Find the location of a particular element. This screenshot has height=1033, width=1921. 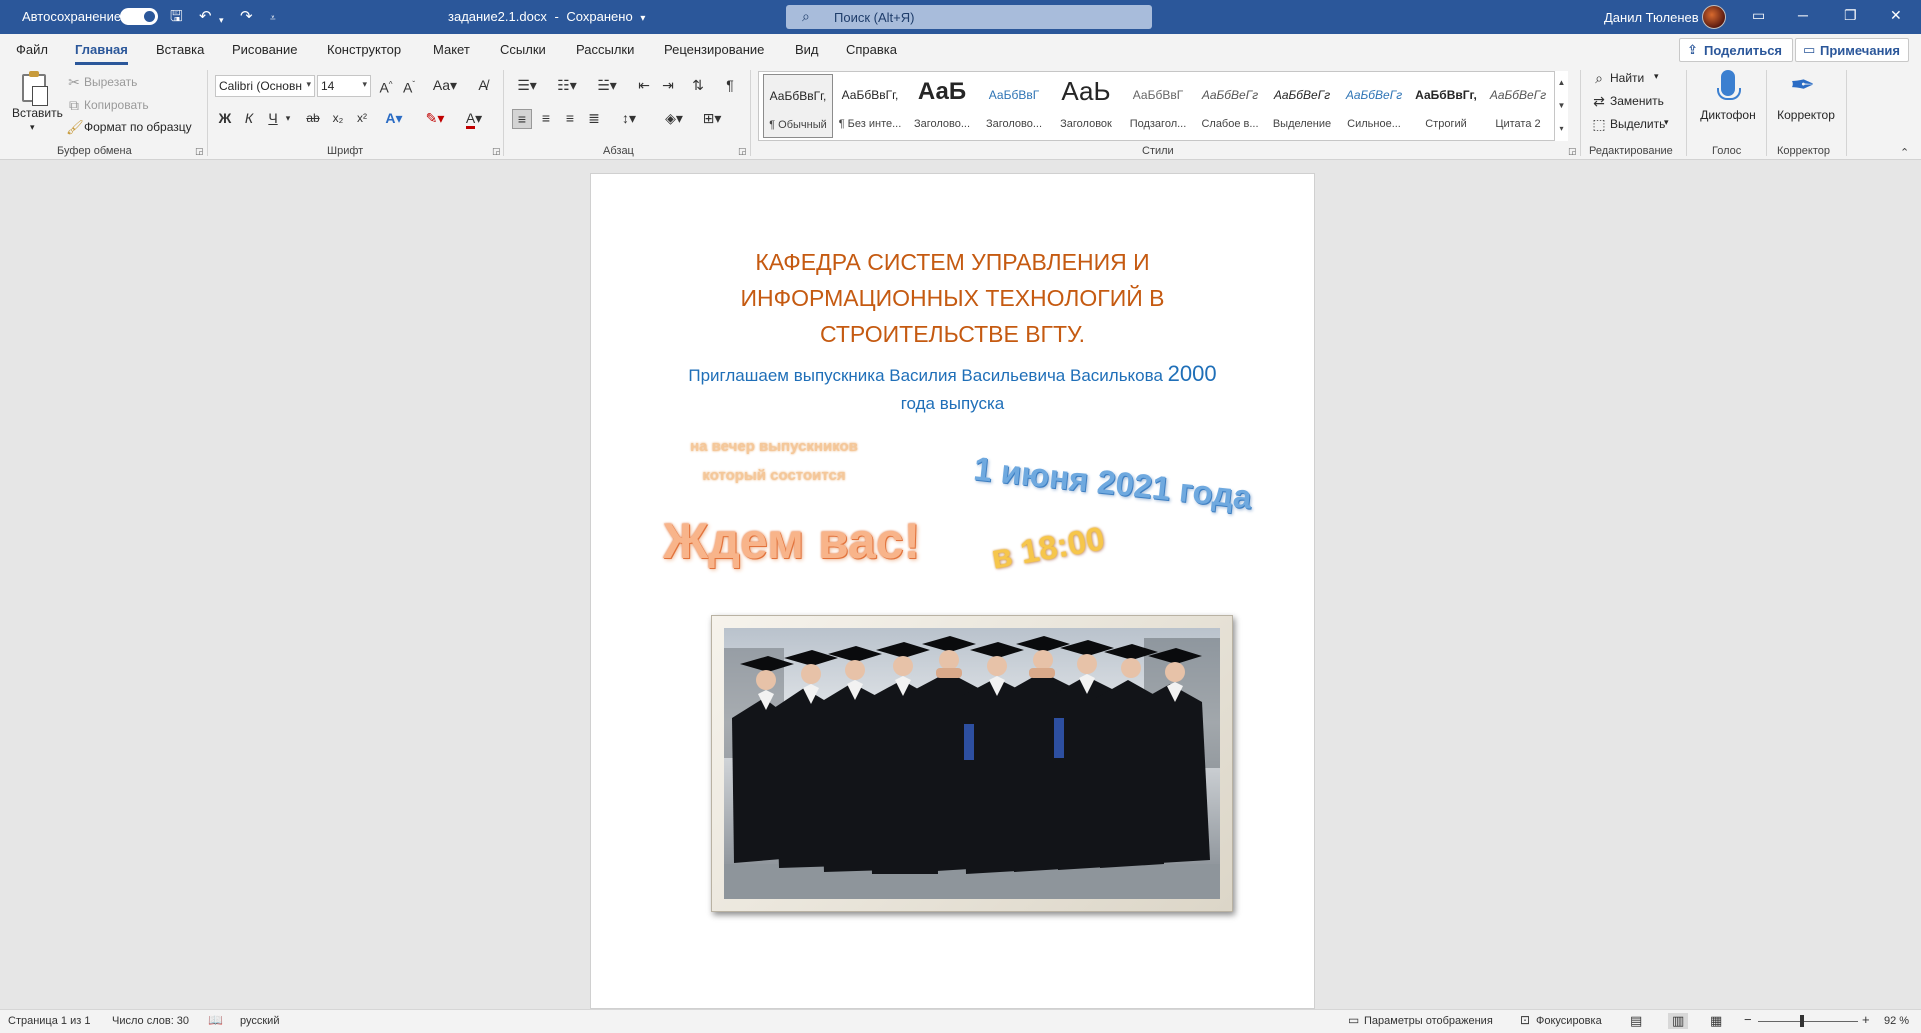

style-strong: АаБбВвГг, Строгий is located at coordinates (1446, 106).